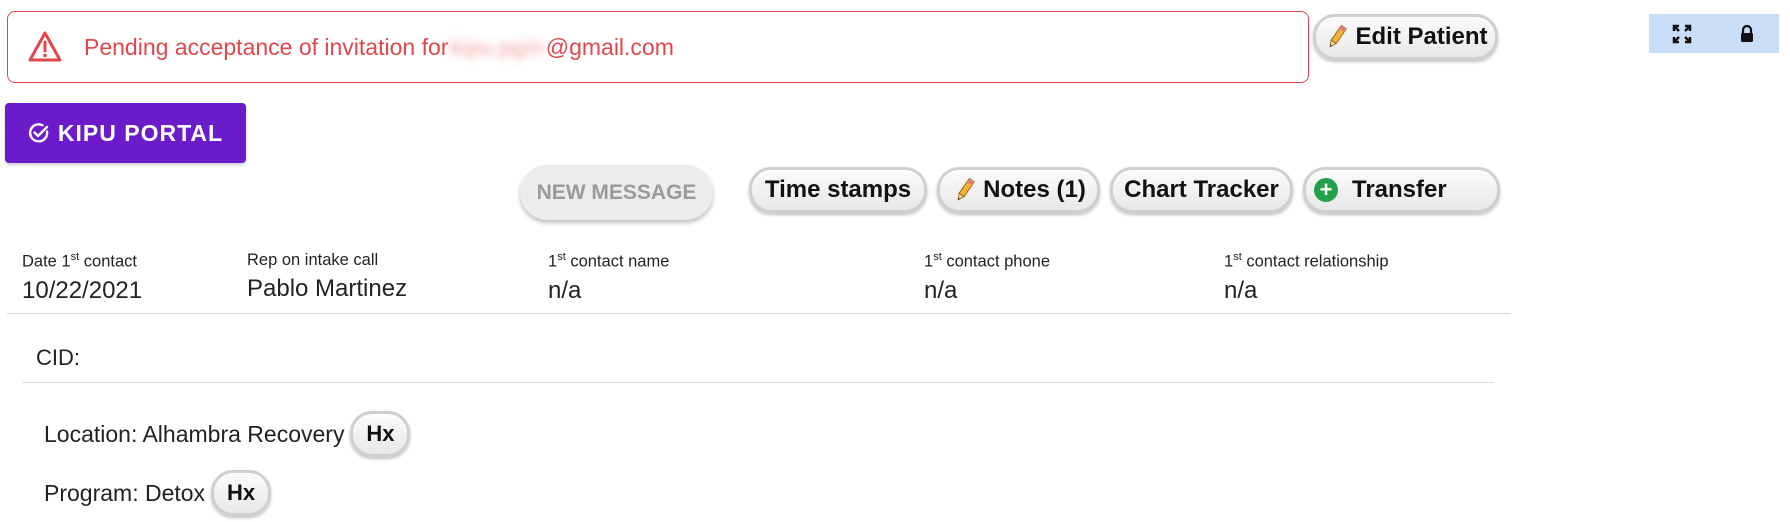 Image resolution: width=1790 pixels, height=522 pixels. Describe the element at coordinates (1306, 278) in the screenshot. I see `first-contact-relationship-field: 1st contact relationship n/a` at that location.